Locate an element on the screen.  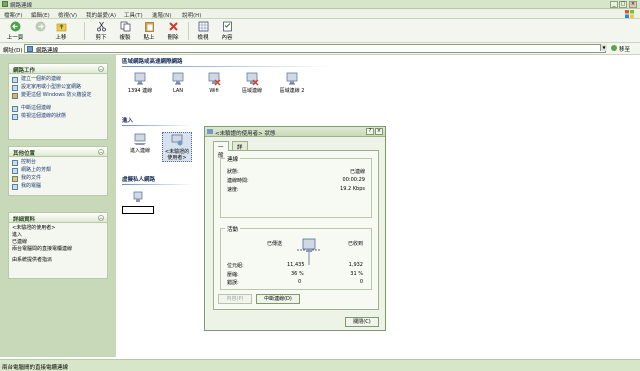
back-button: 上一頁 is located at coordinates (15, 31).